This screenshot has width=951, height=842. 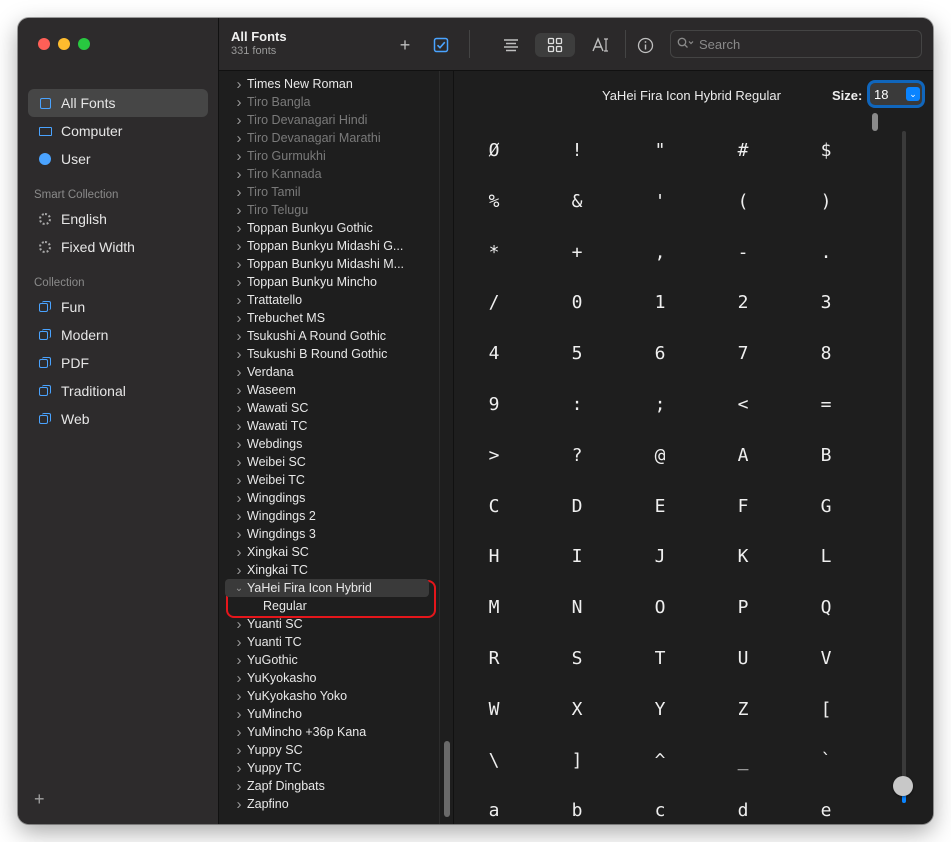 I want to click on font-family-row: › YuMincho, so click(x=329, y=714).